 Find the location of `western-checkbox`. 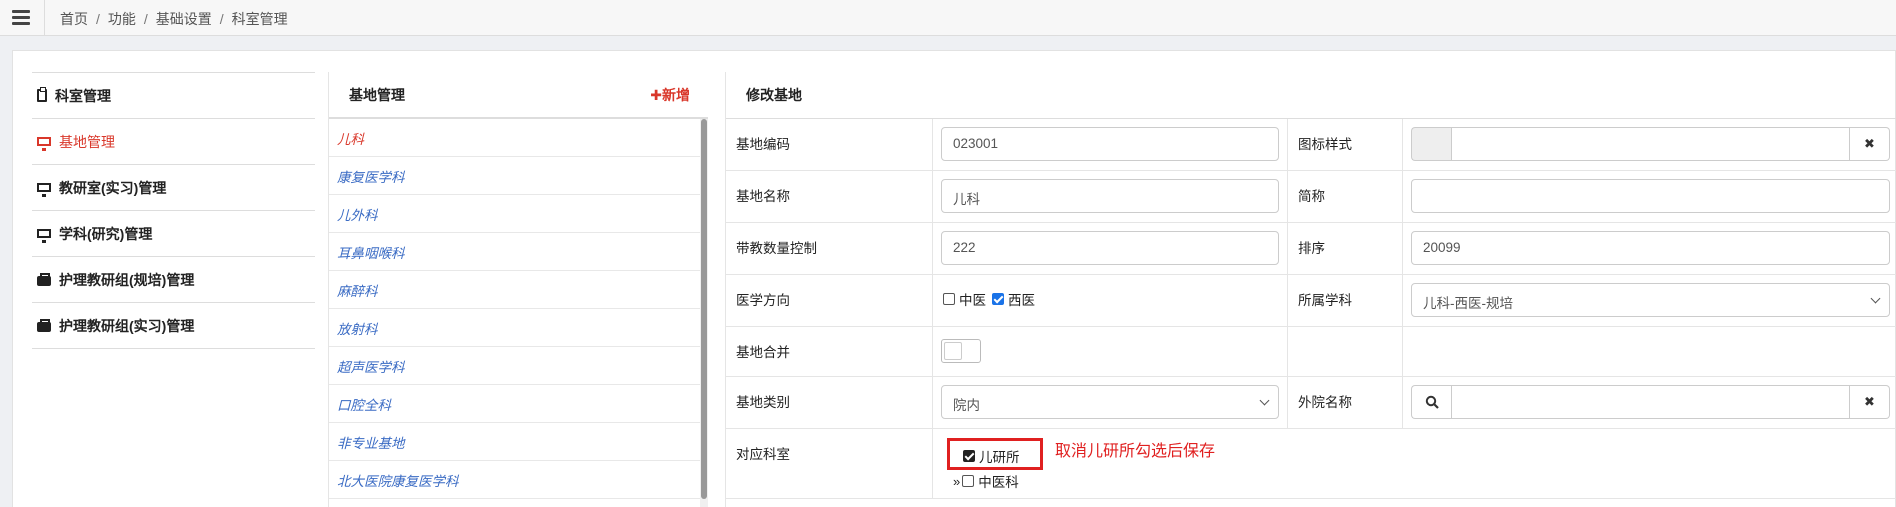

western-checkbox is located at coordinates (998, 299).